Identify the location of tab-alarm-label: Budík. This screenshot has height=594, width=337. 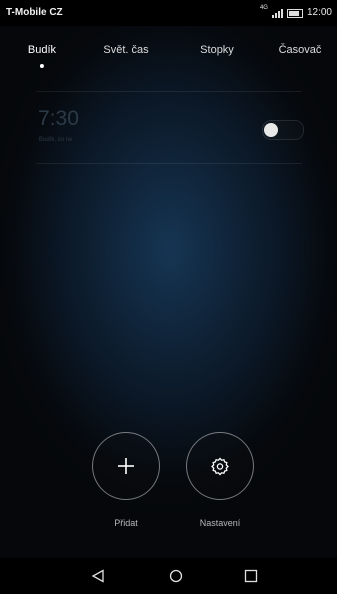
(42, 50).